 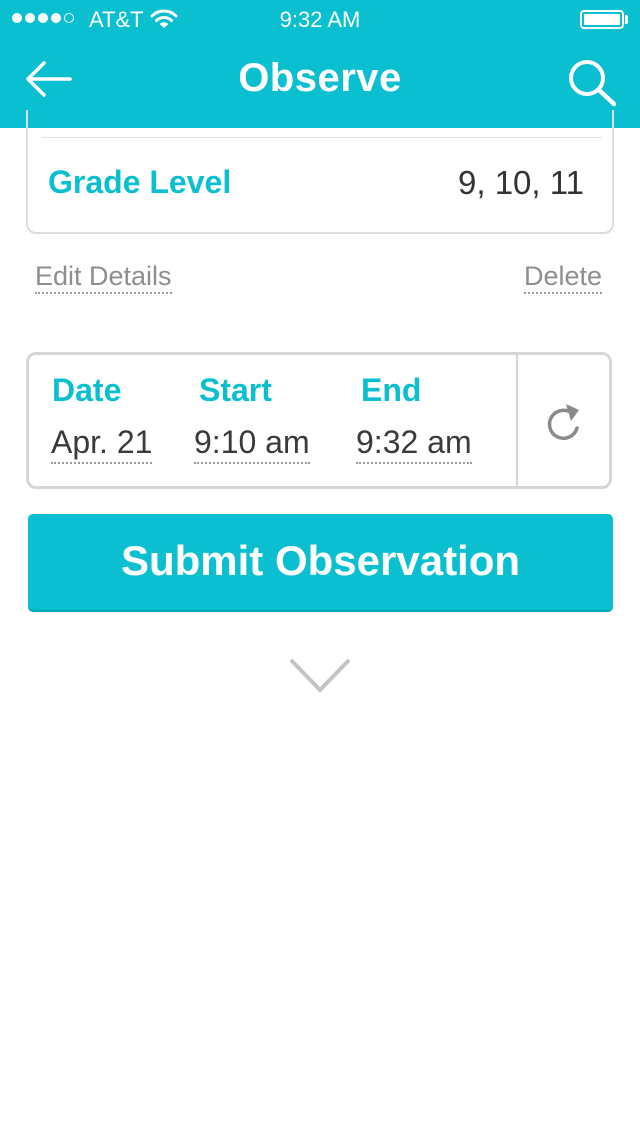 What do you see at coordinates (320, 78) in the screenshot?
I see `page-title: Observe` at bounding box center [320, 78].